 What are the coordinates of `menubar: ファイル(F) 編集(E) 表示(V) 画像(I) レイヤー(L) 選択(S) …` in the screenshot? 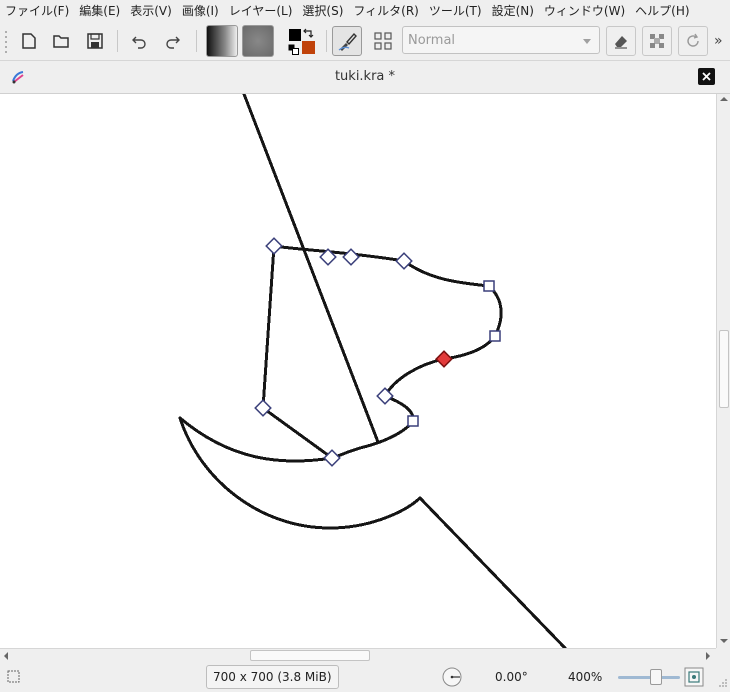 It's located at (365, 11).